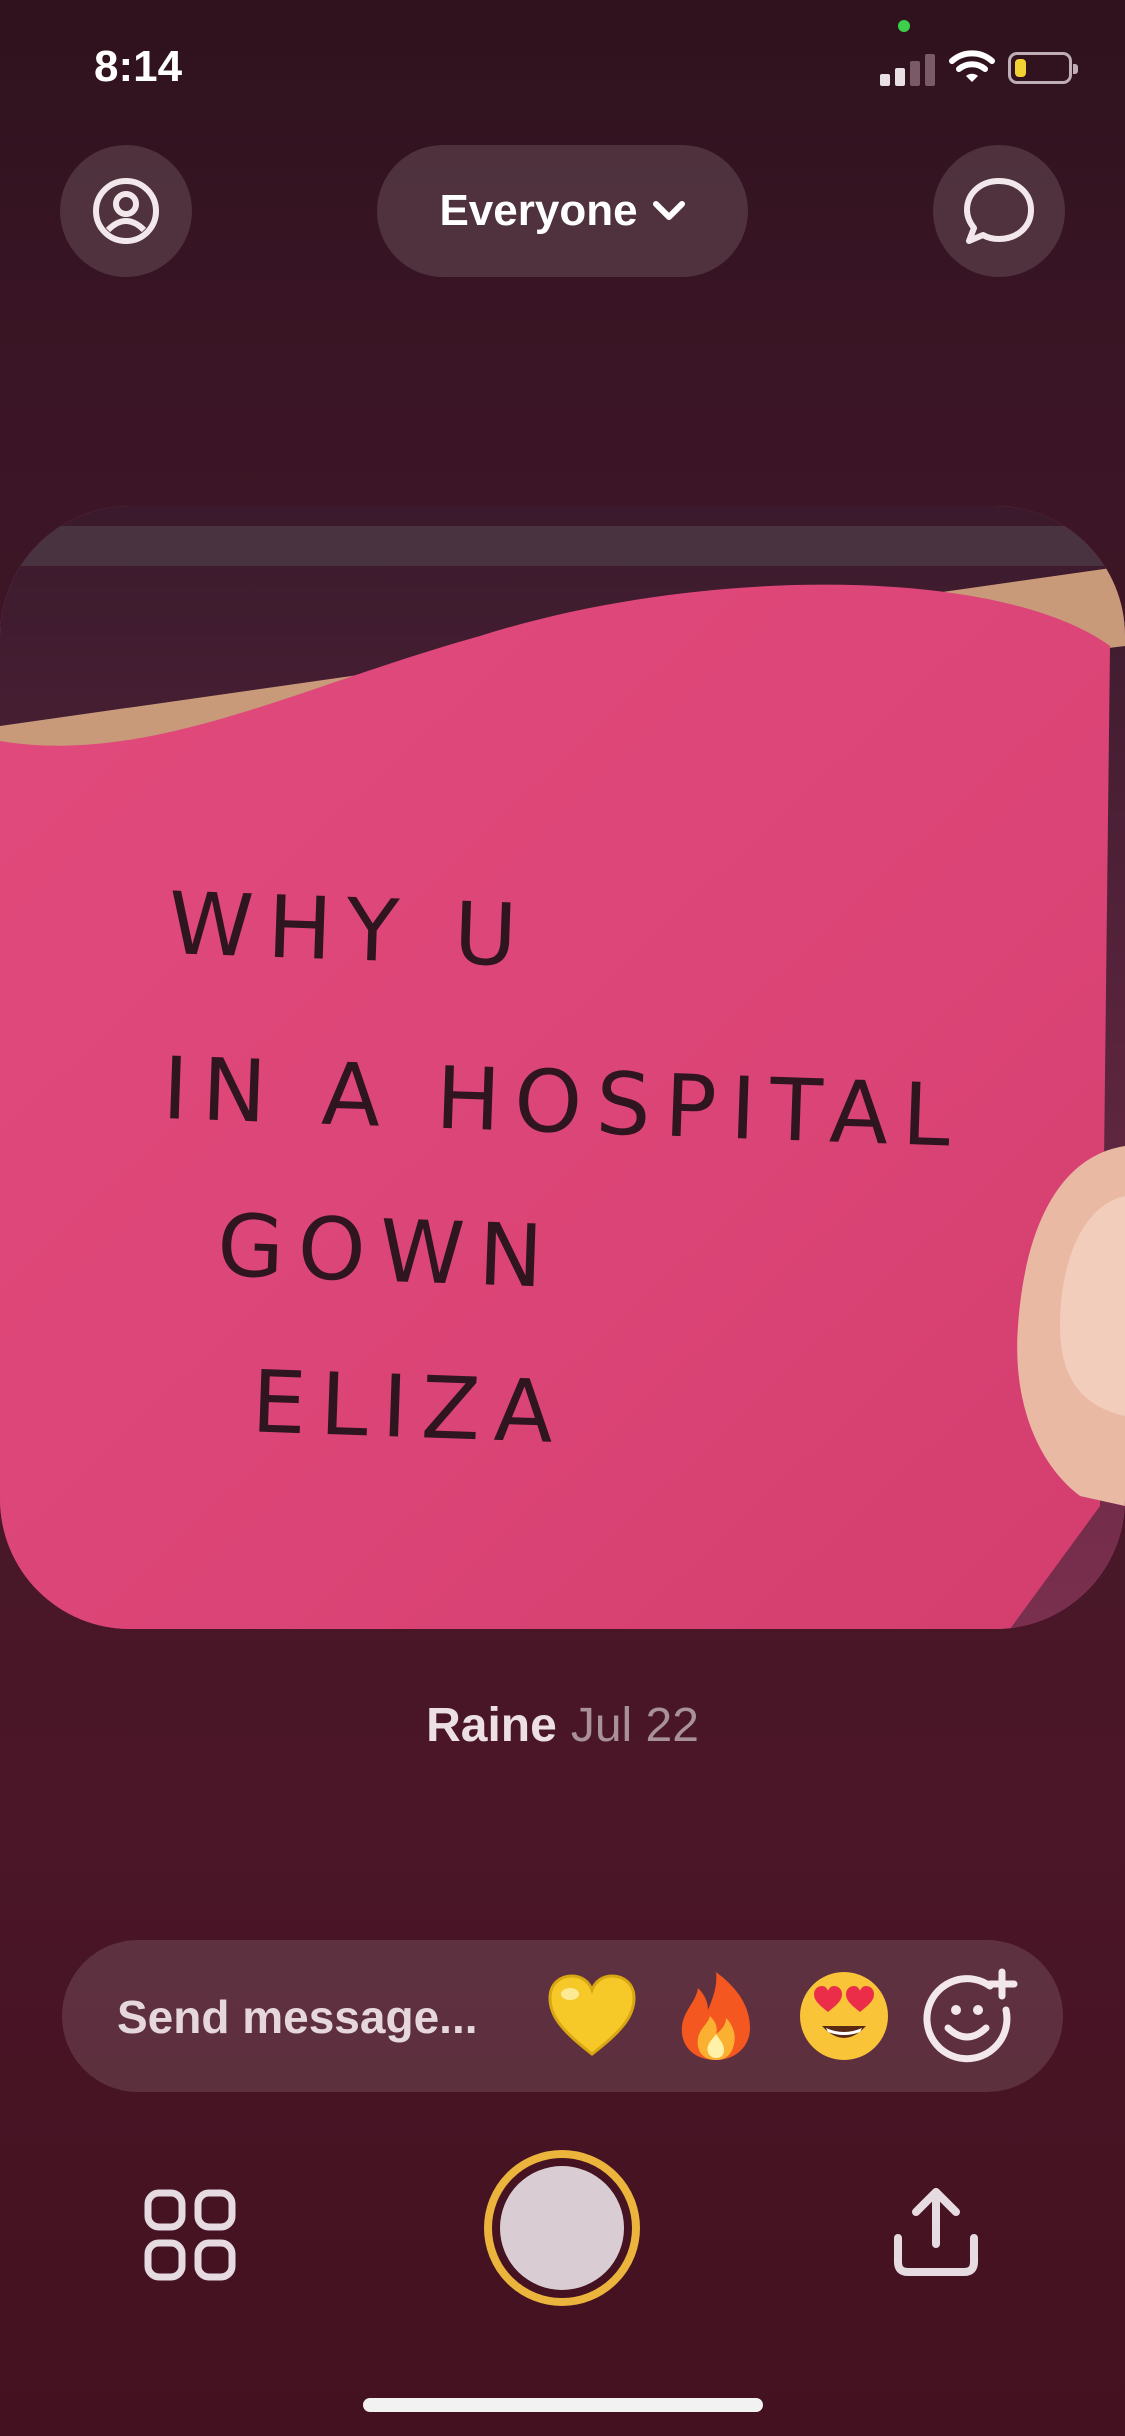 The width and height of the screenshot is (1125, 2436). What do you see at coordinates (904, 26) in the screenshot?
I see `camera-in-use-indicator` at bounding box center [904, 26].